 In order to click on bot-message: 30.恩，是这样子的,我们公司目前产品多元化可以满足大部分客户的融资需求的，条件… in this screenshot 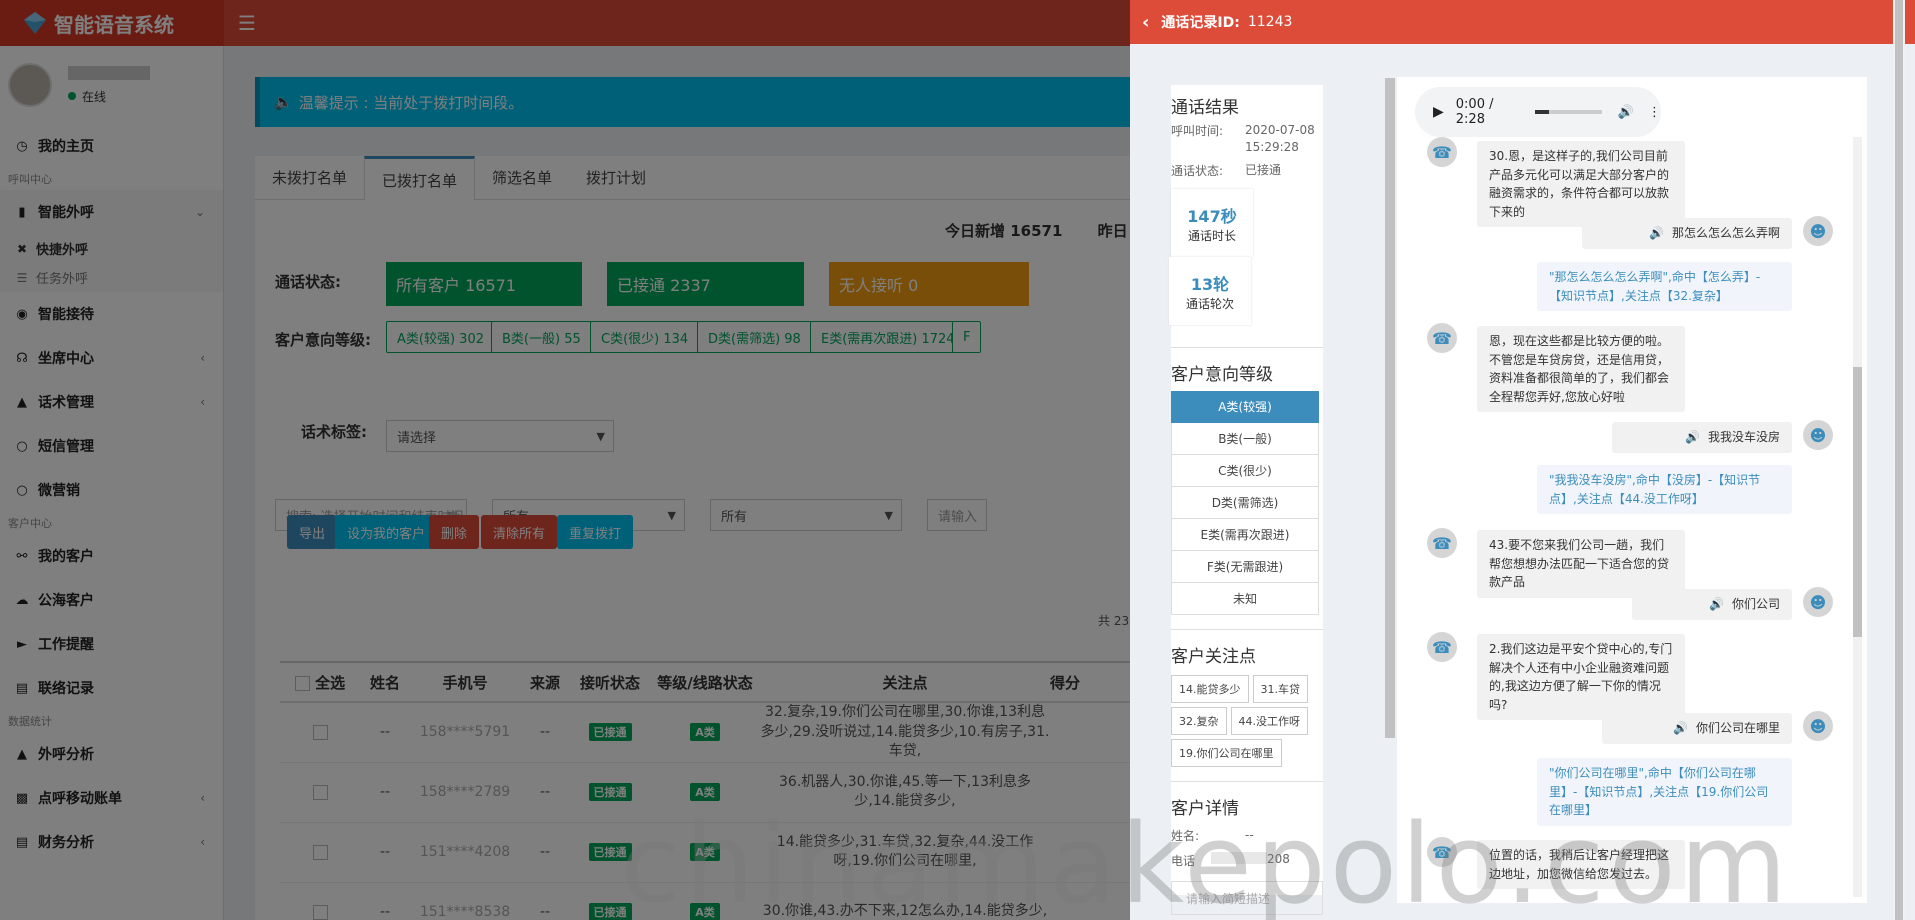, I will do `click(1581, 184)`.